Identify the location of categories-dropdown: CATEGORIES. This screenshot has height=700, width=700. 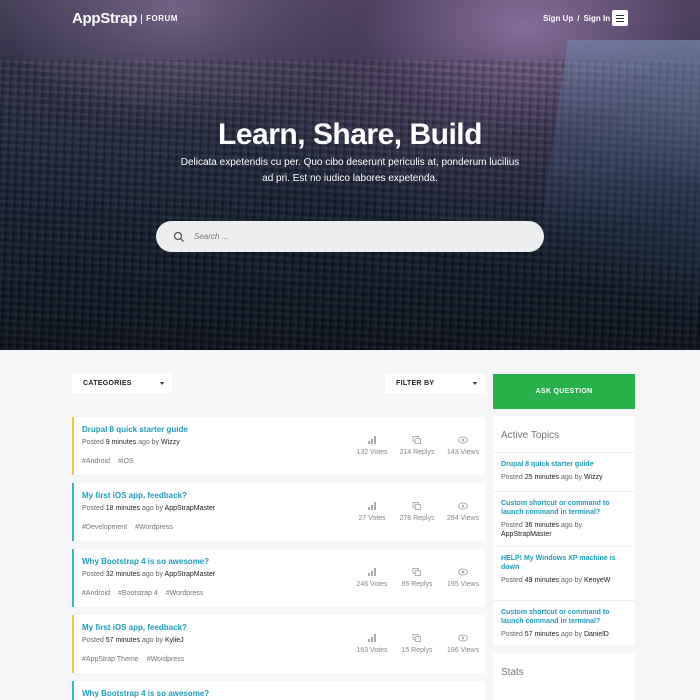
(122, 383).